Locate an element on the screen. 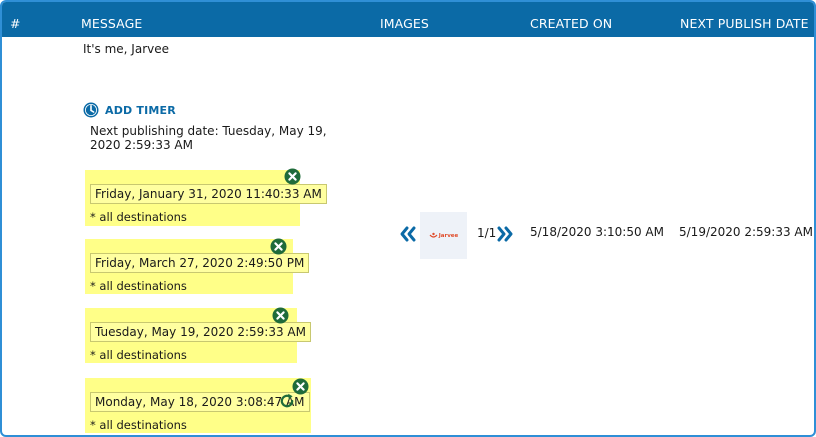 Image resolution: width=816 pixels, height=437 pixels. timer-date: Tuesday, May 19, 2020 2:59:33 AM is located at coordinates (200, 332).